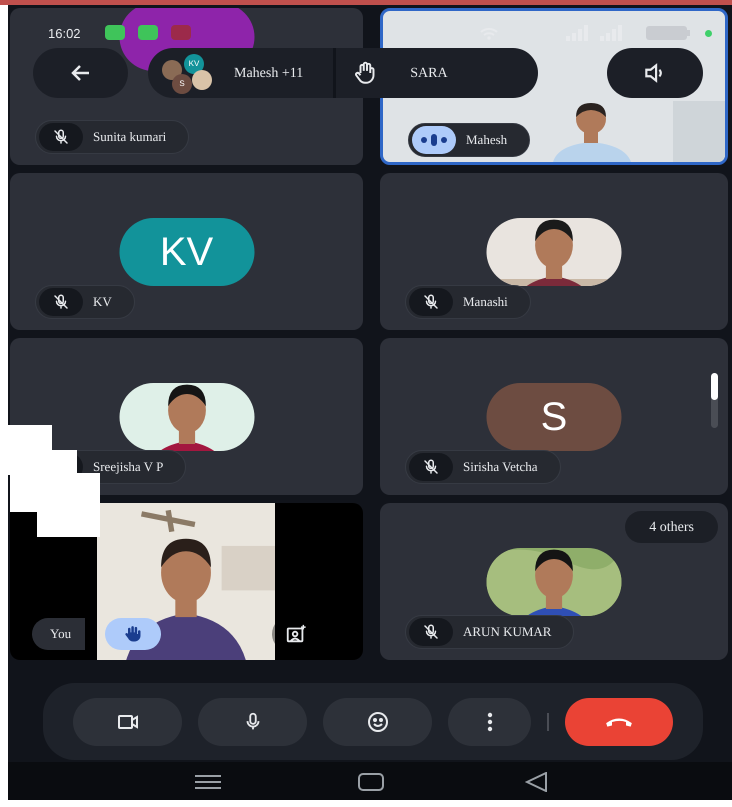 Image resolution: width=732 pixels, height=807 pixels. I want to click on participant-name: Sirisha Vetcha, so click(500, 467).